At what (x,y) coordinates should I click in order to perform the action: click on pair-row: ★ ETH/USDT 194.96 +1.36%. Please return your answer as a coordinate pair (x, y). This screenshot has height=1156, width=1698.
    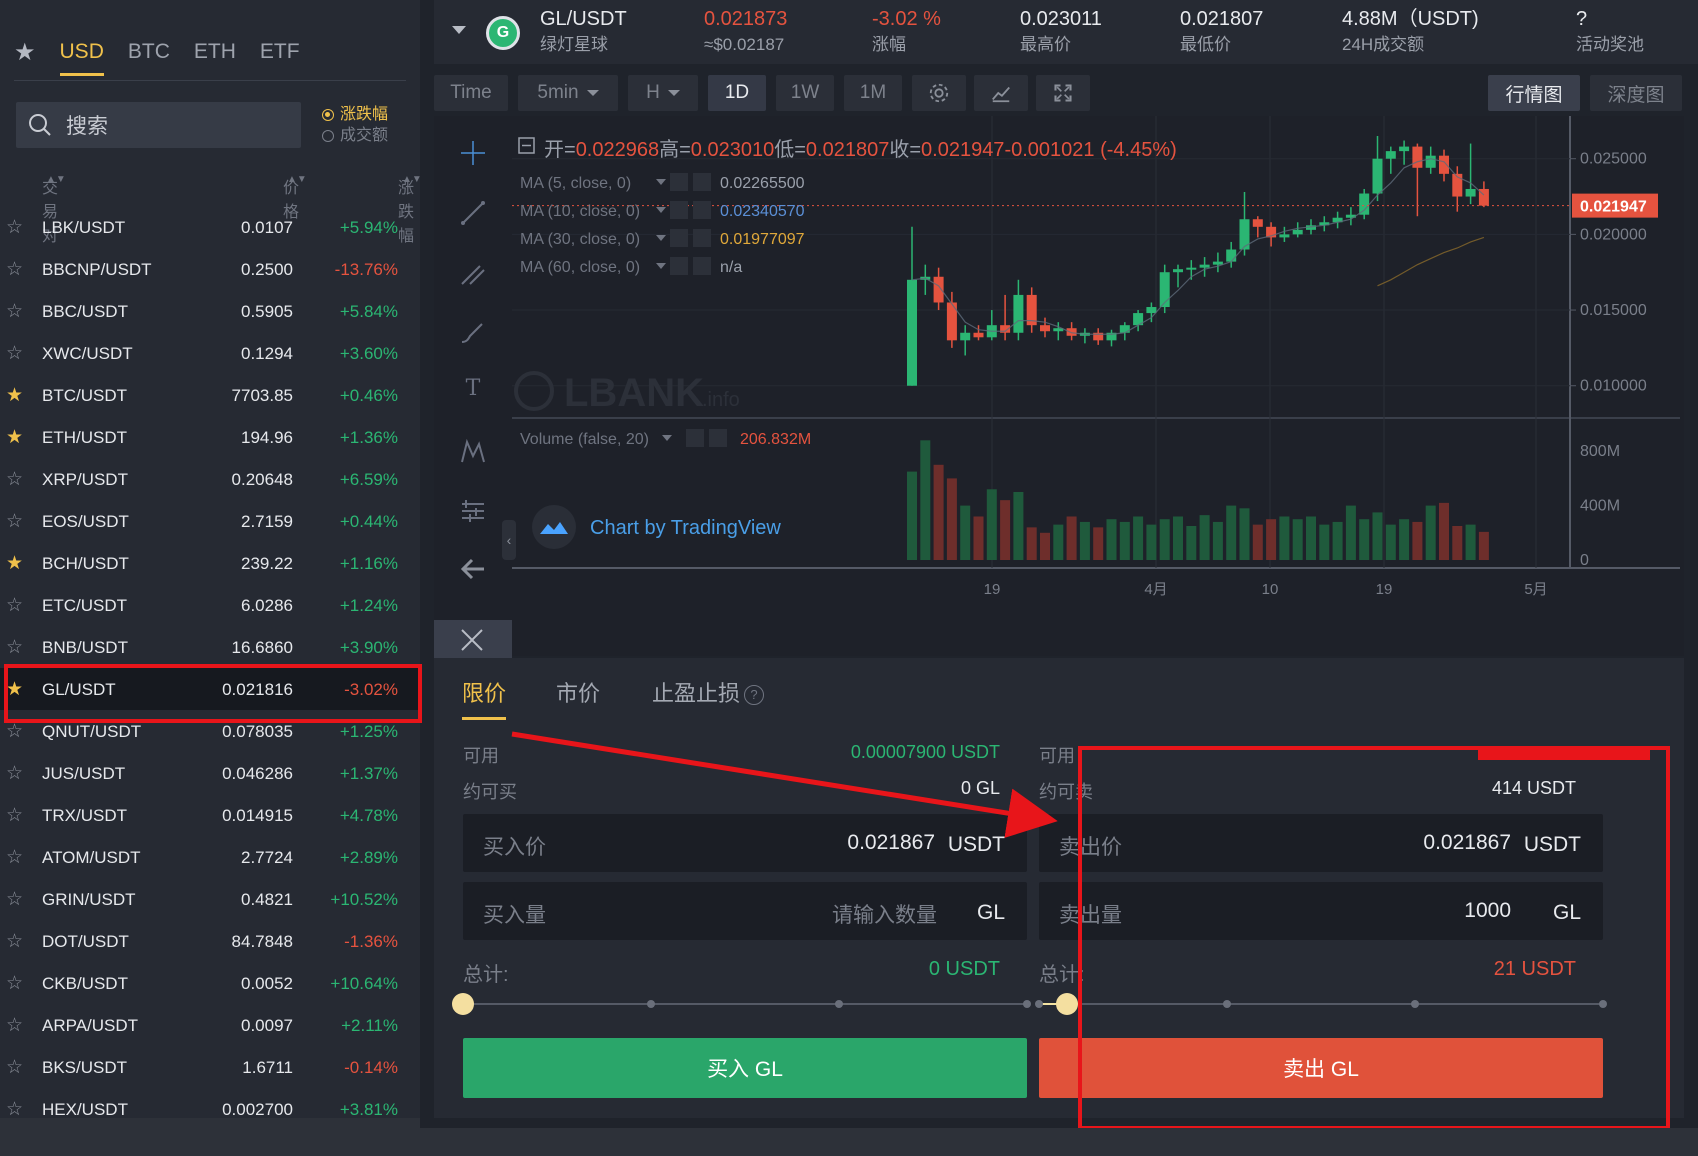
    Looking at the image, I should click on (210, 437).